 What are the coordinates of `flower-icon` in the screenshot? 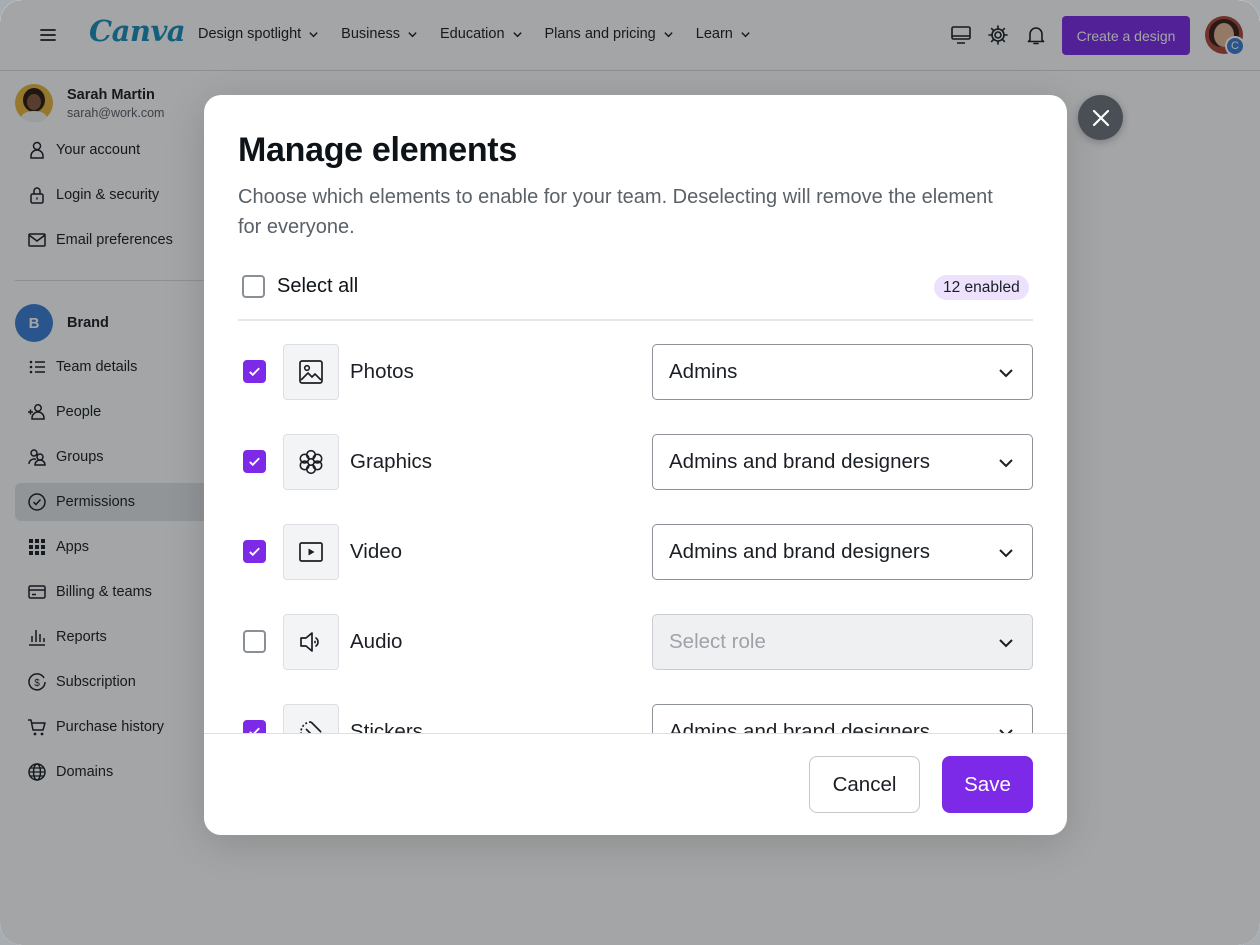 It's located at (311, 462).